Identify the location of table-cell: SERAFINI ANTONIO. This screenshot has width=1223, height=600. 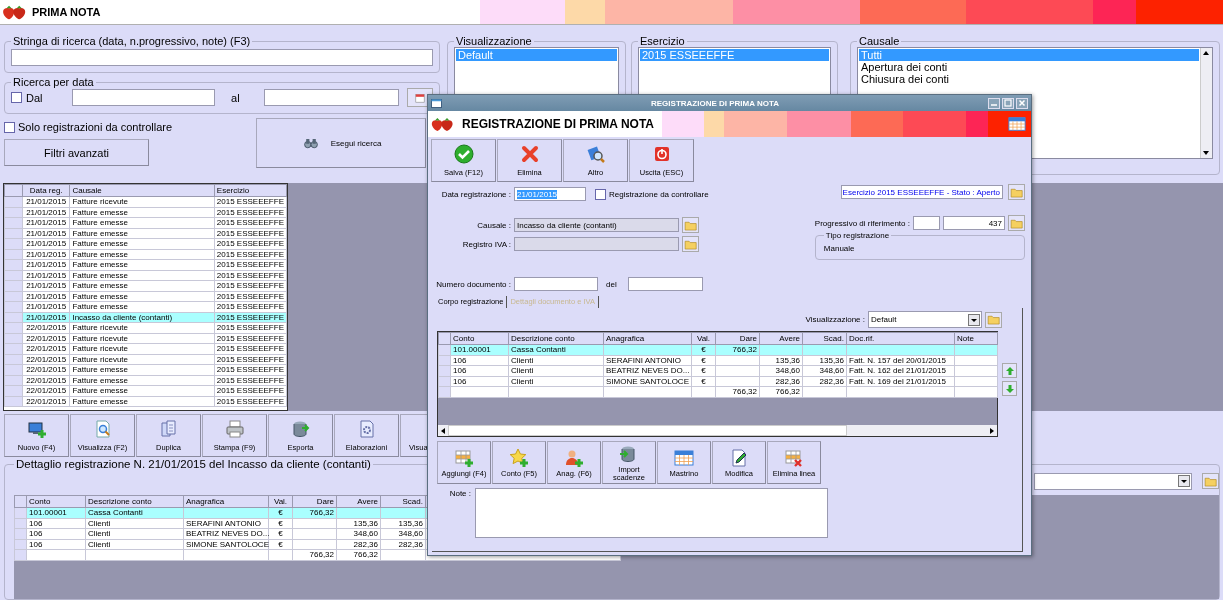
(226, 523).